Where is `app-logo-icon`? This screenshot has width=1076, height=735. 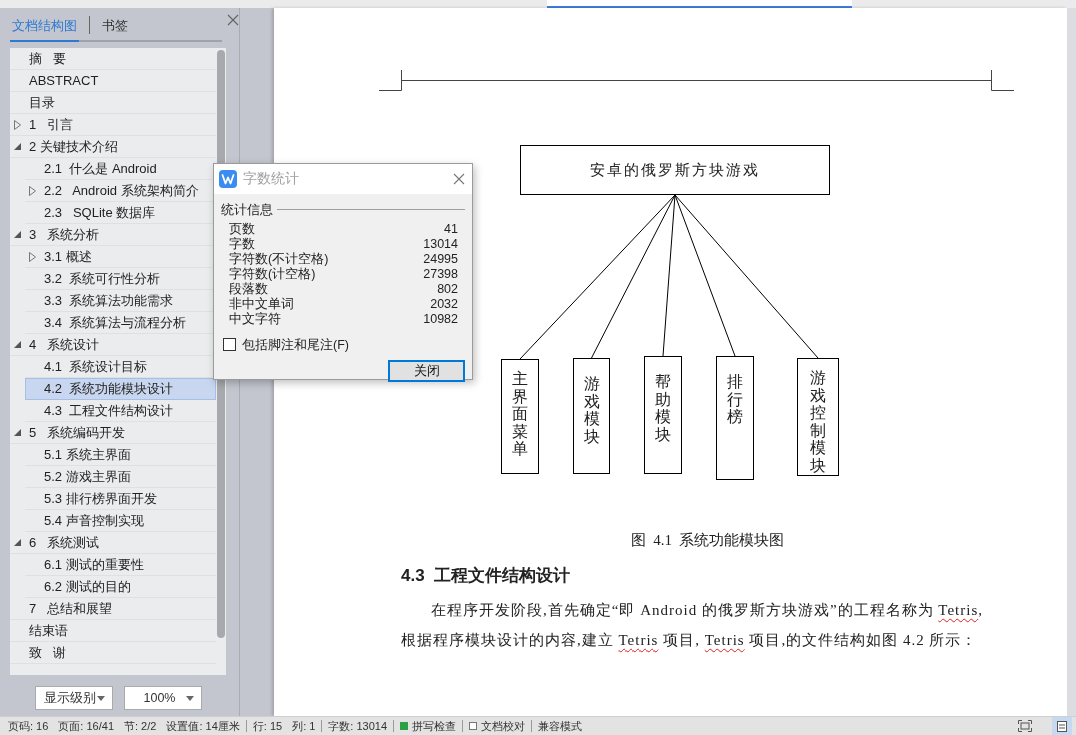 app-logo-icon is located at coordinates (228, 179).